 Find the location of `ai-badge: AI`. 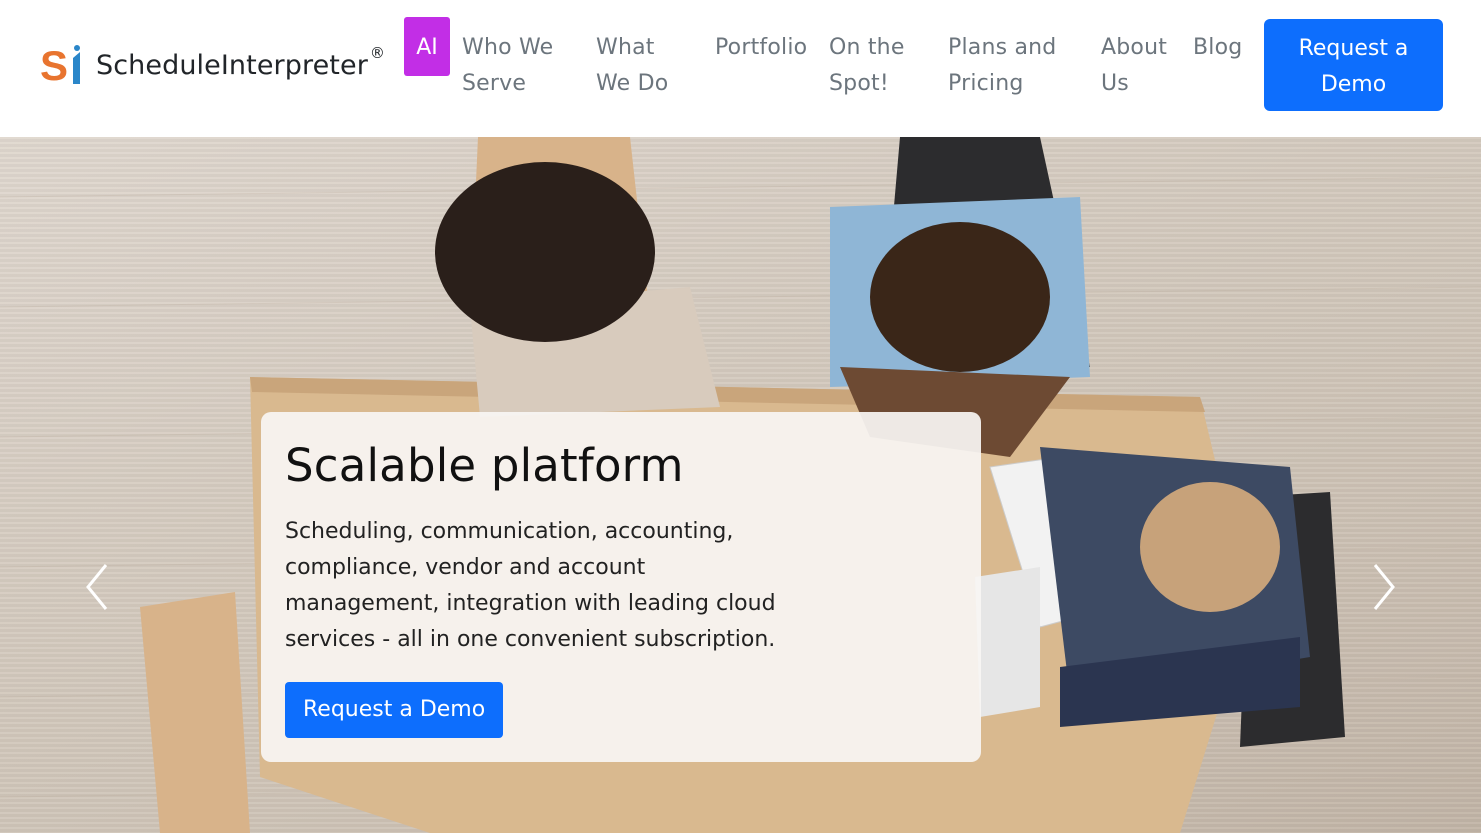

ai-badge: AI is located at coordinates (427, 46).